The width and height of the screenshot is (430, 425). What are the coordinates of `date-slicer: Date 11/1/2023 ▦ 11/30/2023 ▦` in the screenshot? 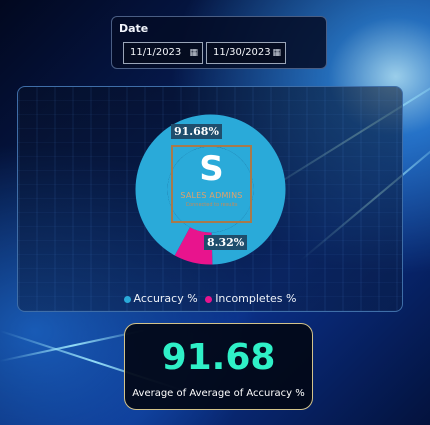 It's located at (219, 42).